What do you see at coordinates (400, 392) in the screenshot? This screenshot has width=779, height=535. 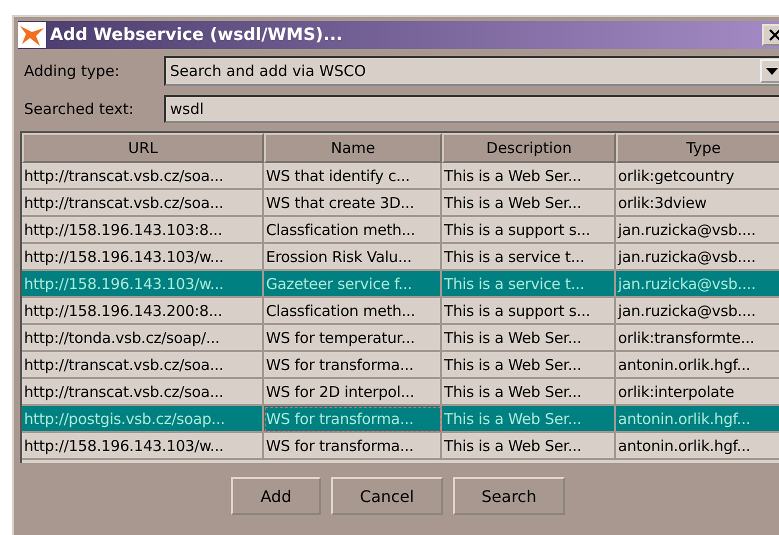 I see `table-row: http://transcat.vsb.cz/soa... WS for 2D interpol... This is a Web Ser... orlik:interpolate` at bounding box center [400, 392].